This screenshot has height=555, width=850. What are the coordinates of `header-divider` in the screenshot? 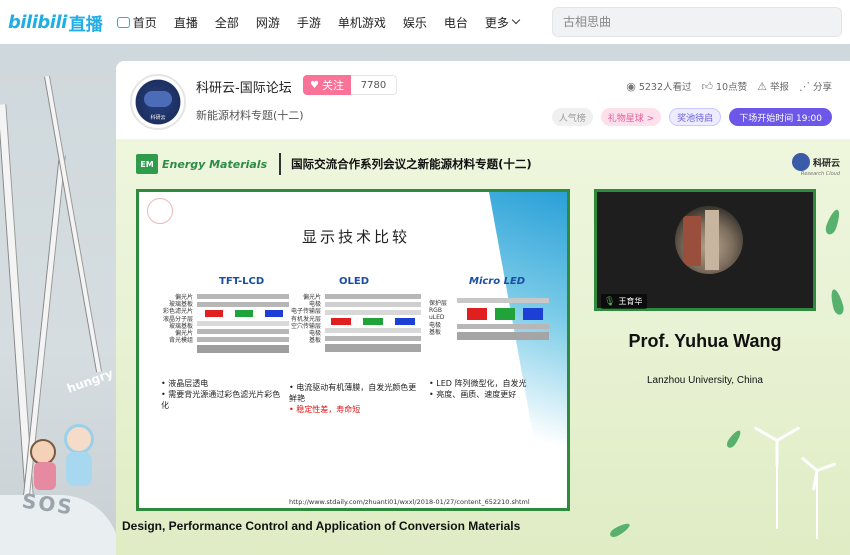 It's located at (280, 164).